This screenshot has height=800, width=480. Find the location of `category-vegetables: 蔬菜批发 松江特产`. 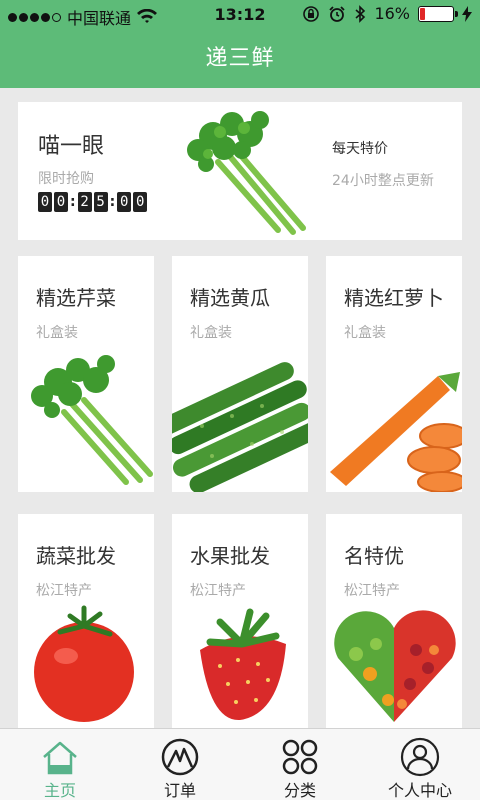

category-vegetables: 蔬菜批发 松江特产 is located at coordinates (86, 629).